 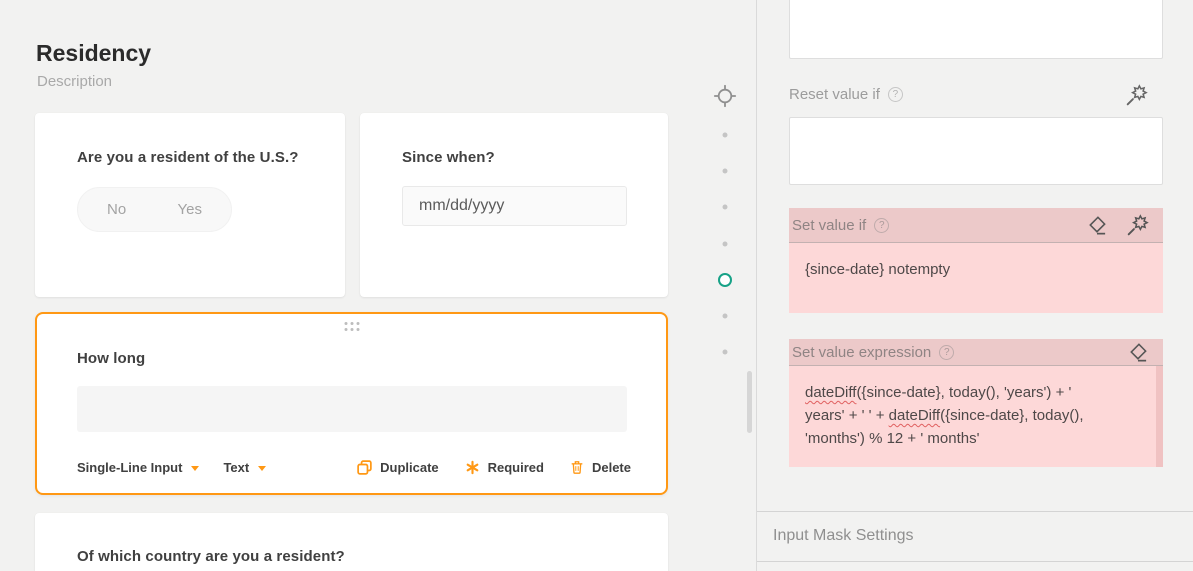 What do you see at coordinates (236, 467) in the screenshot?
I see `input-type-label: Text` at bounding box center [236, 467].